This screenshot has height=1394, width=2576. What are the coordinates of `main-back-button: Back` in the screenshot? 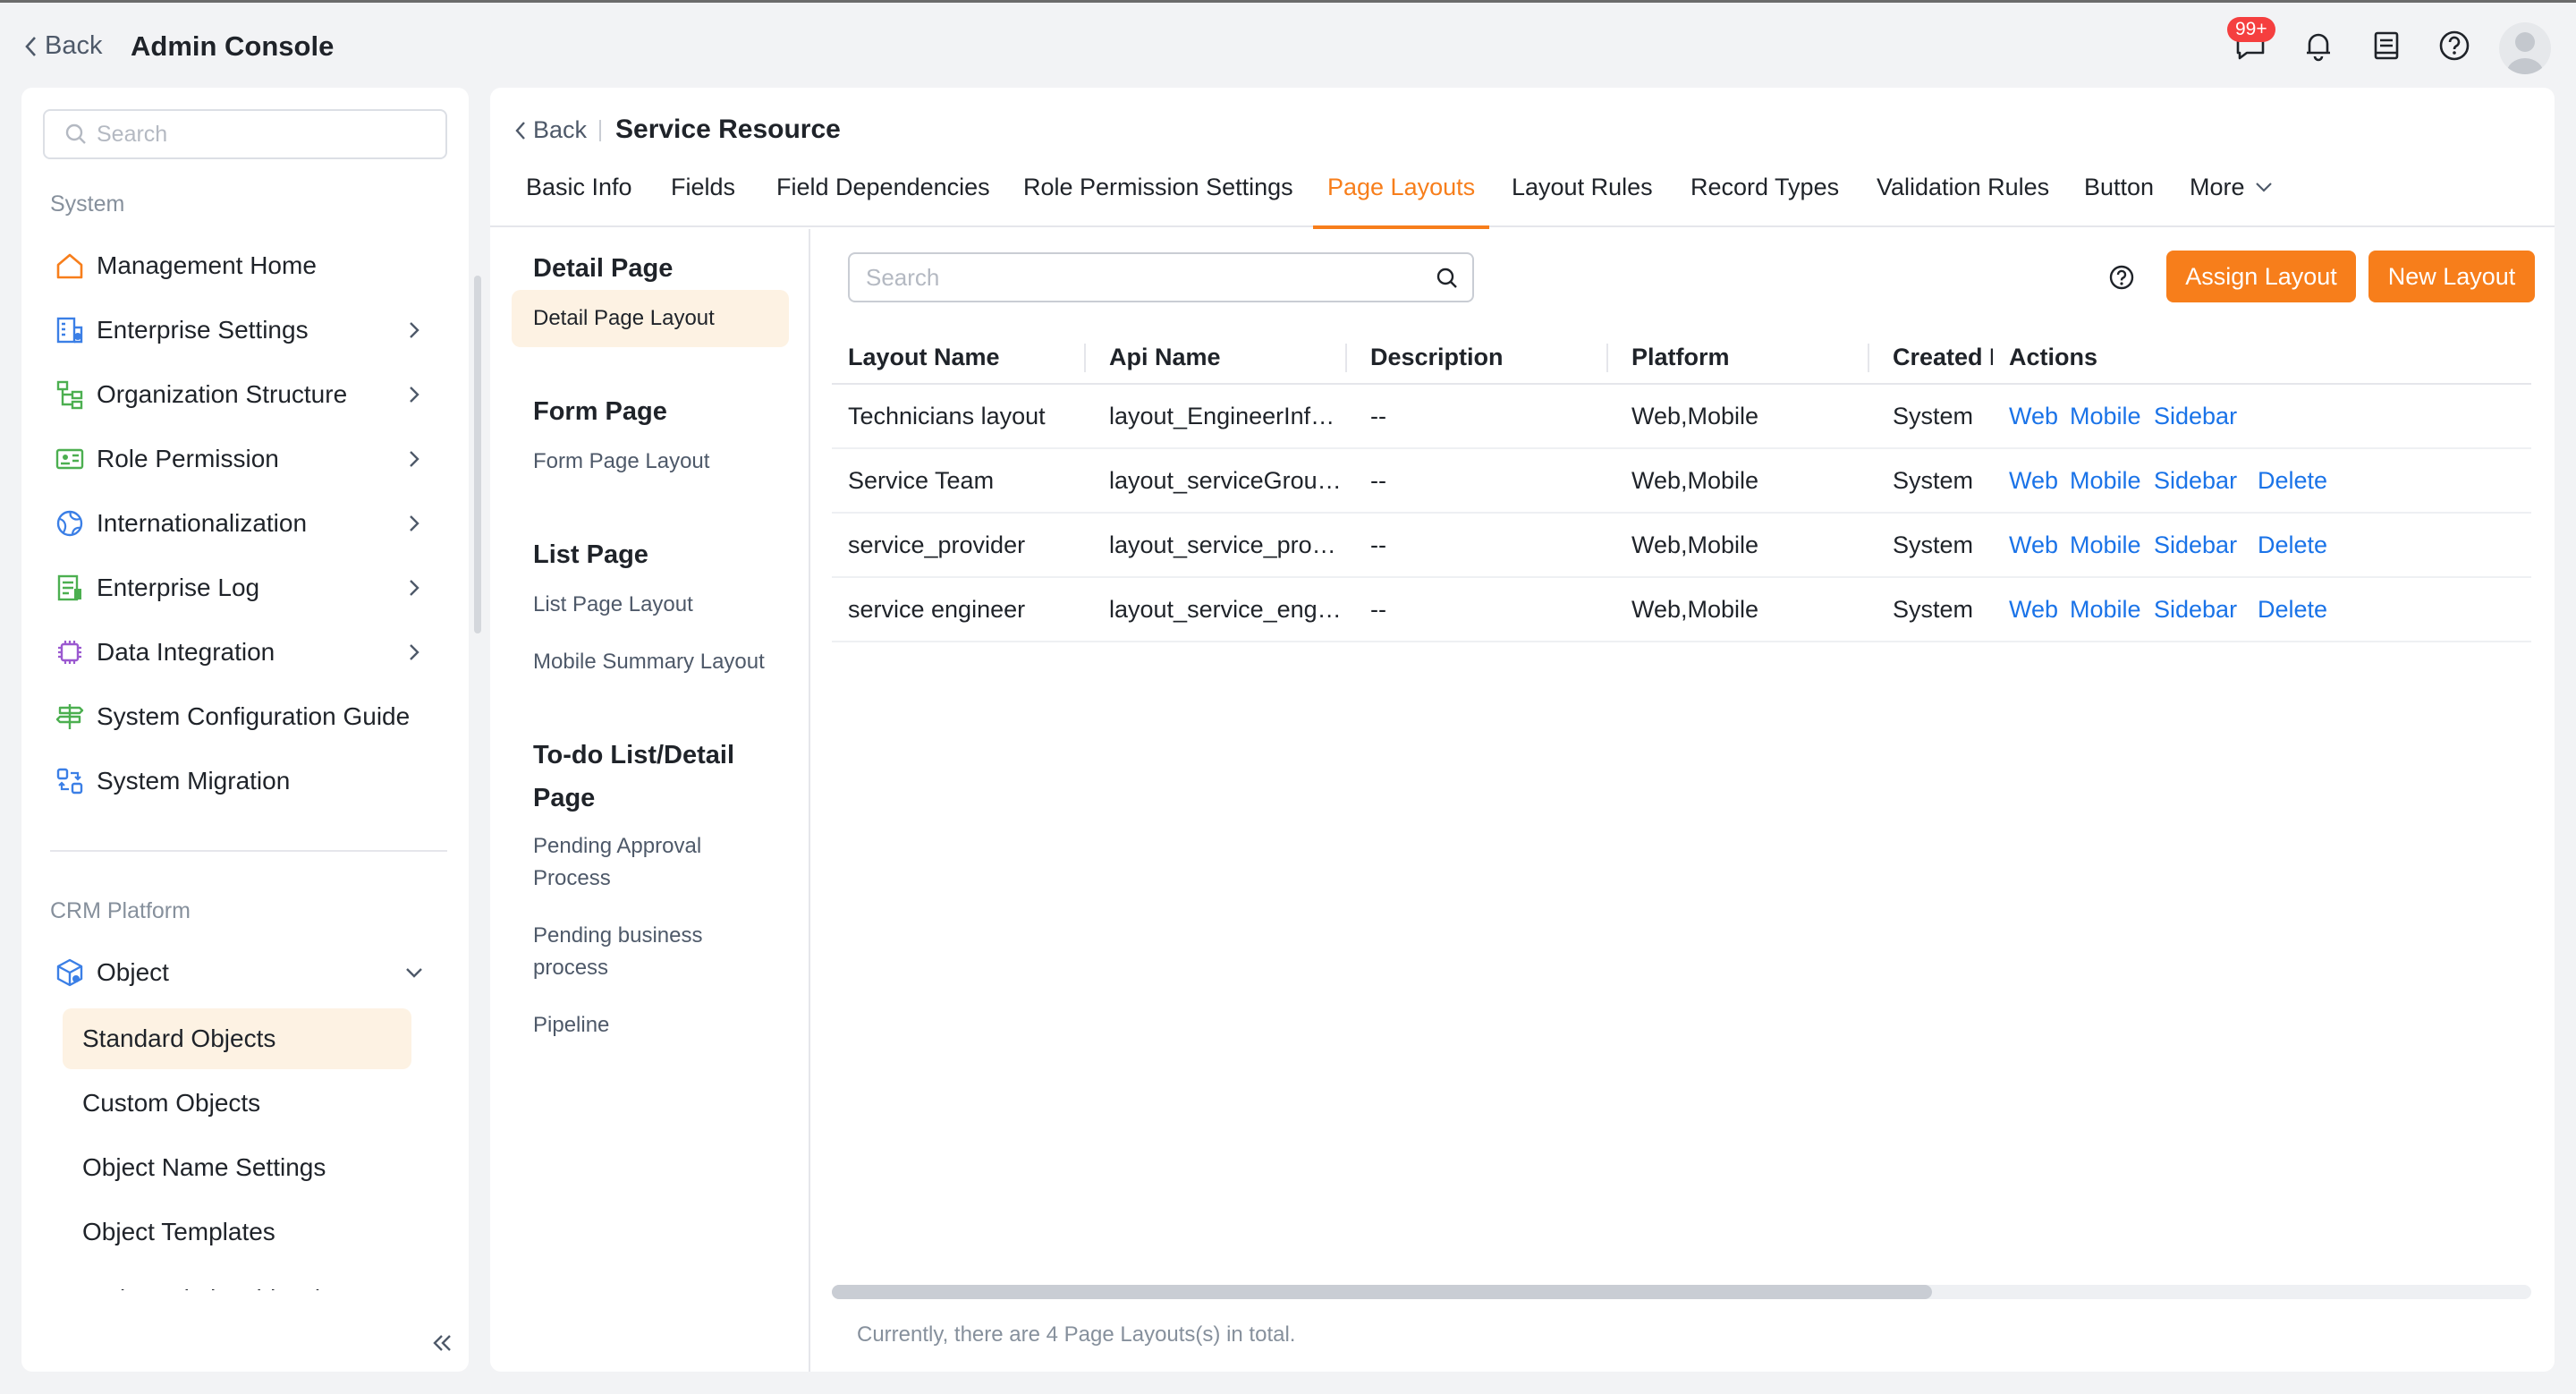 It's located at (550, 130).